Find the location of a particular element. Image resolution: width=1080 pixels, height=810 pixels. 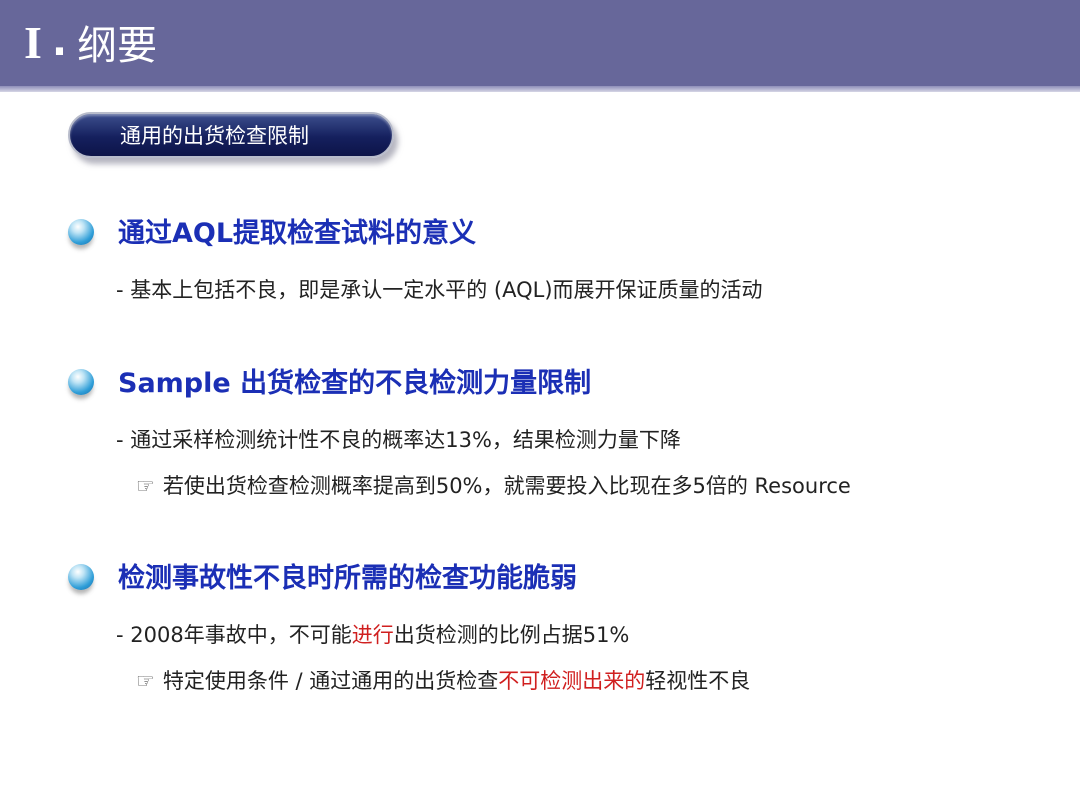

section-line: - 2008年事故中，不可能进行出货检测的比例占据51% is located at coordinates (372, 634).